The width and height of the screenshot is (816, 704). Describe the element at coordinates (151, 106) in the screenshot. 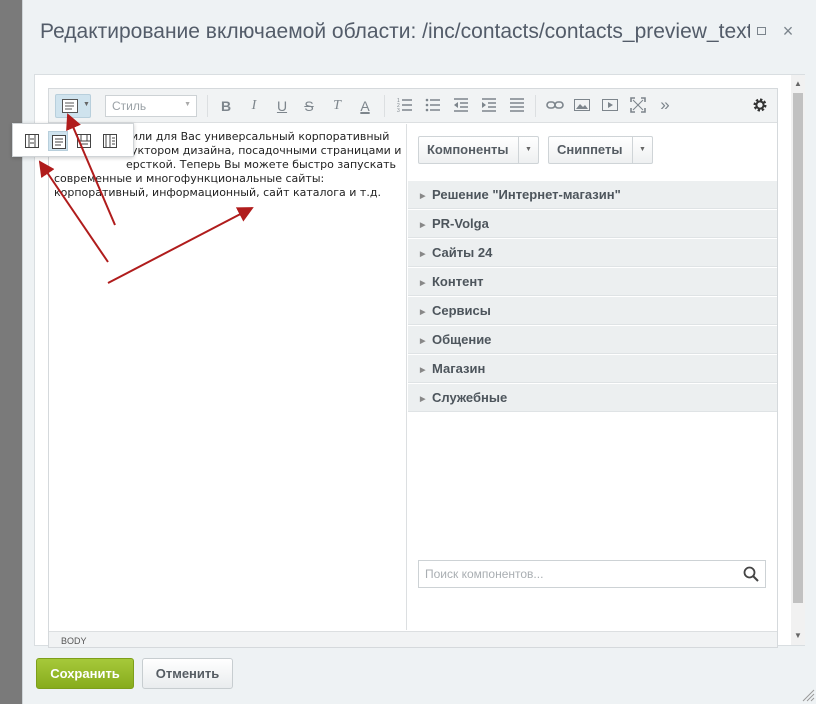

I see `style-select: Стиль ▼` at that location.